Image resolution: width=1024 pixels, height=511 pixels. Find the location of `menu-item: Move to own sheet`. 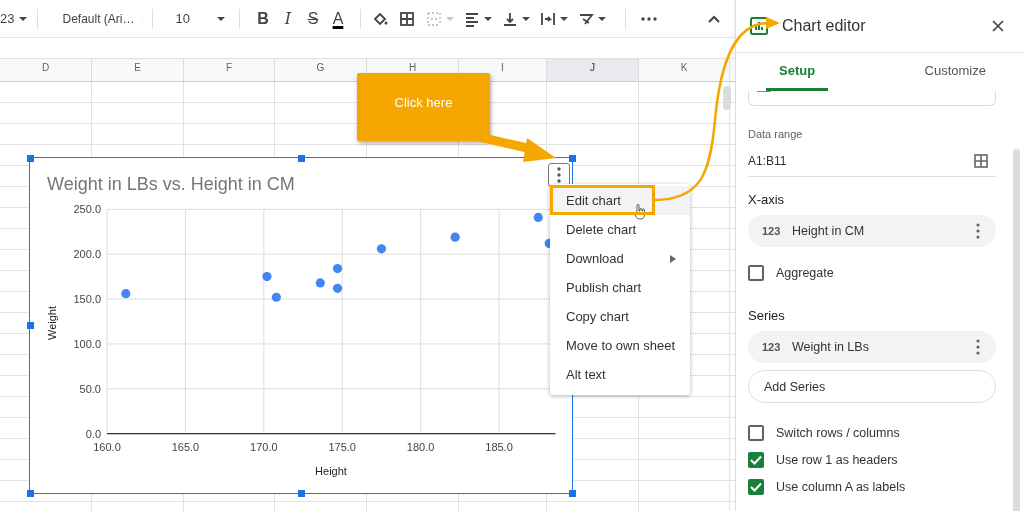

menu-item: Move to own sheet is located at coordinates (620, 345).